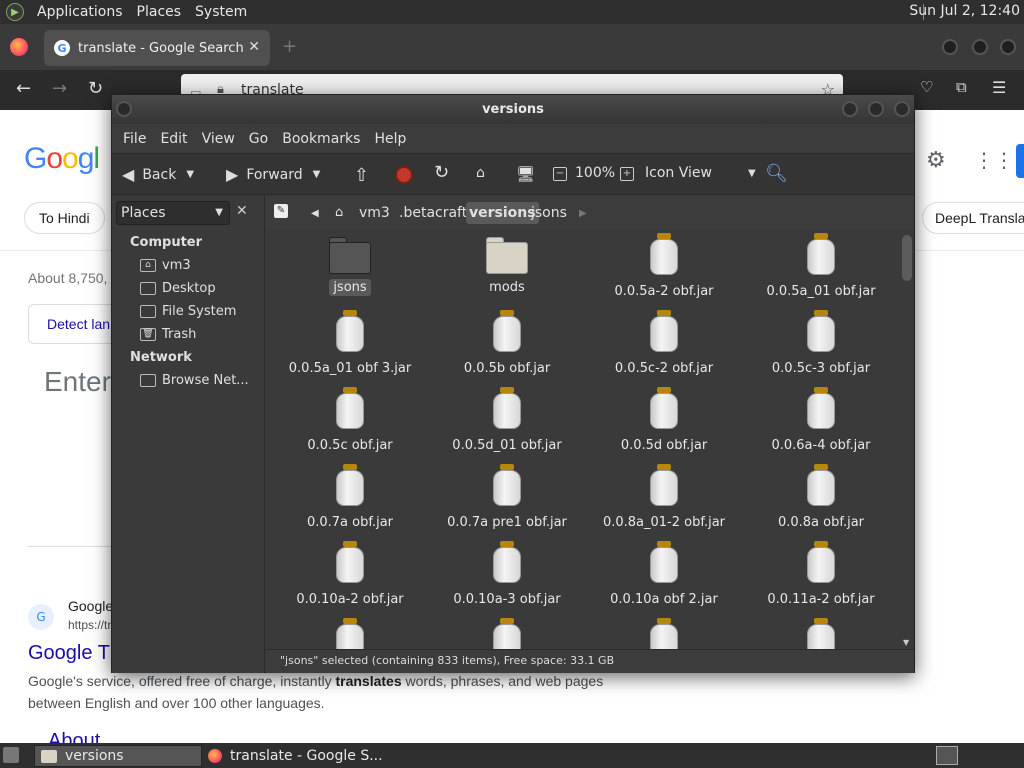 The height and width of the screenshot is (768, 1024). Describe the element at coordinates (1020, 161) in the screenshot. I see `sign-in-button` at that location.